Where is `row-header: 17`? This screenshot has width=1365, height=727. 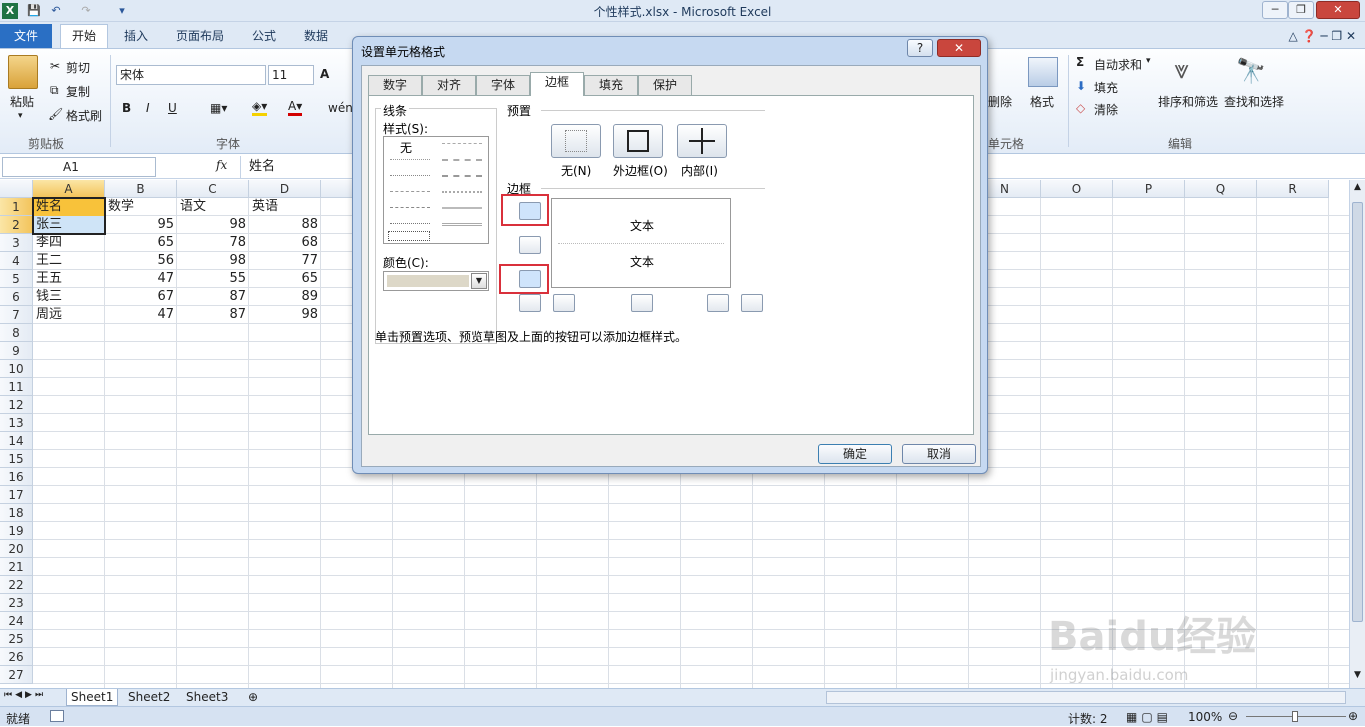
row-header: 17 is located at coordinates (16, 495).